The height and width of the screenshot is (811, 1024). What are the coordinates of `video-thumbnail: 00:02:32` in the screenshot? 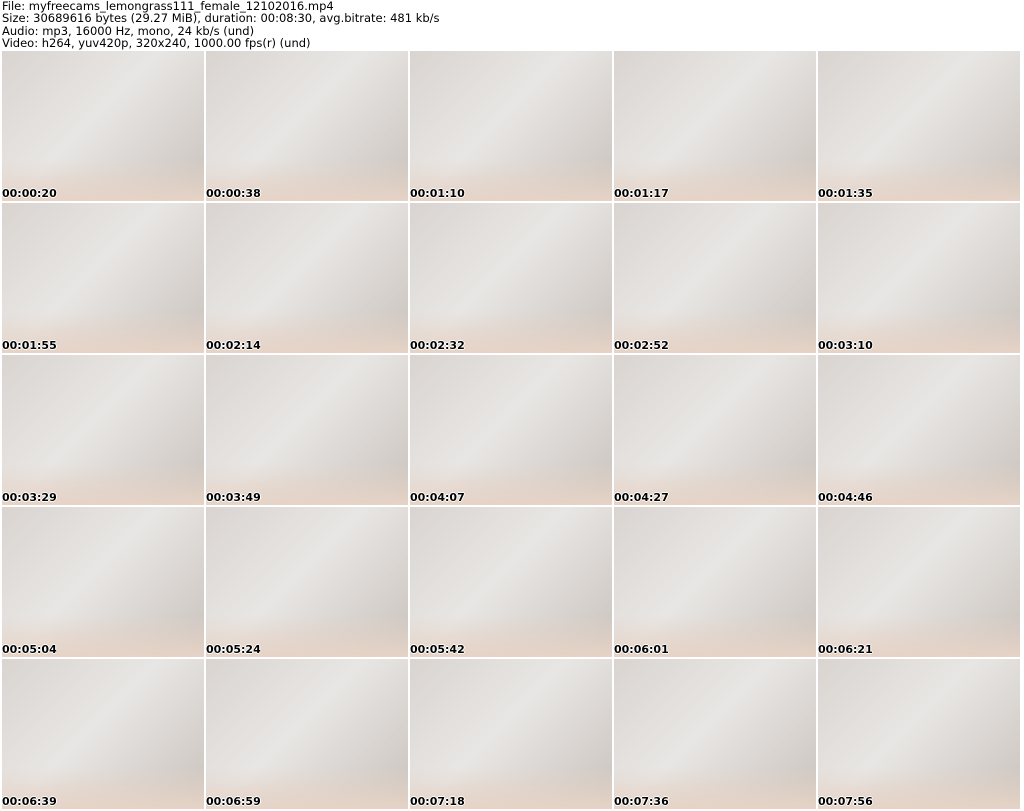 It's located at (511, 278).